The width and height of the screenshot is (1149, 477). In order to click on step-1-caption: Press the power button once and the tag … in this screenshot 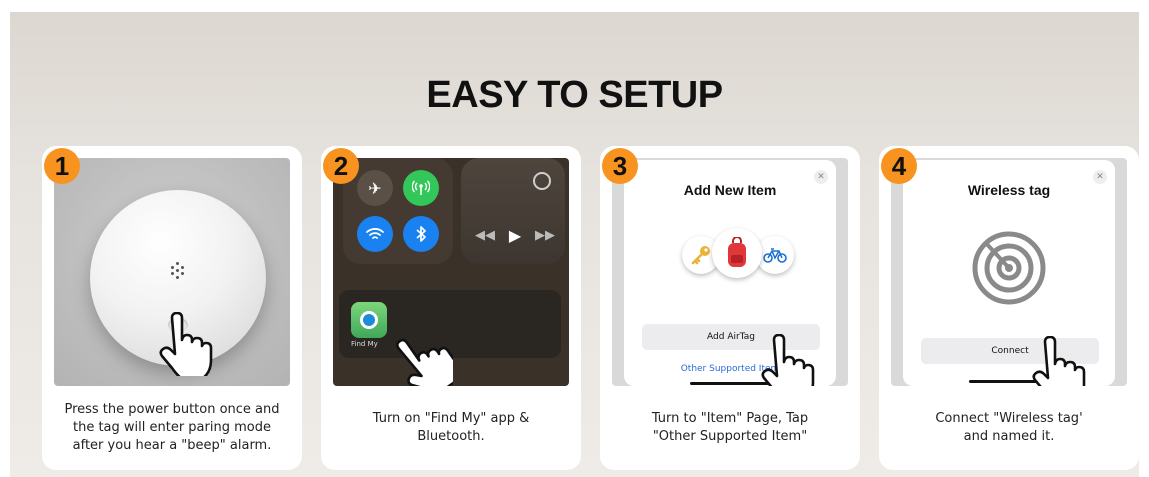, I will do `click(172, 427)`.